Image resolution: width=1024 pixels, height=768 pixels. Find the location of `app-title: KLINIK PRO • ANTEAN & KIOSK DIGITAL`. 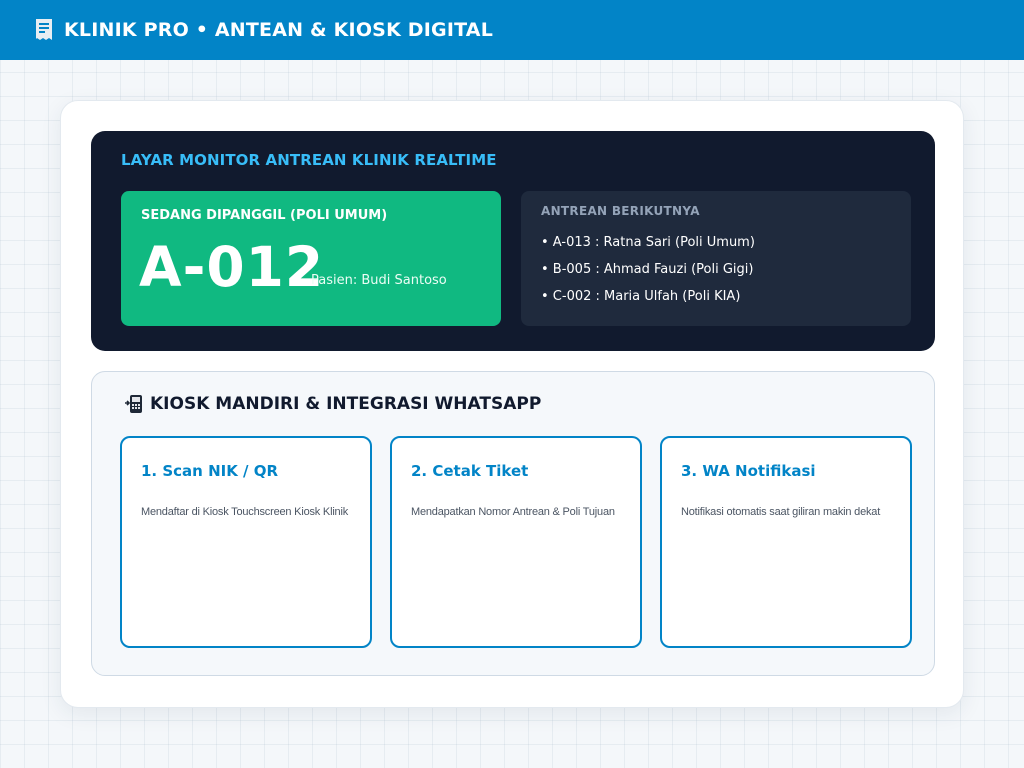

app-title: KLINIK PRO • ANTEAN & KIOSK DIGITAL is located at coordinates (279, 30).